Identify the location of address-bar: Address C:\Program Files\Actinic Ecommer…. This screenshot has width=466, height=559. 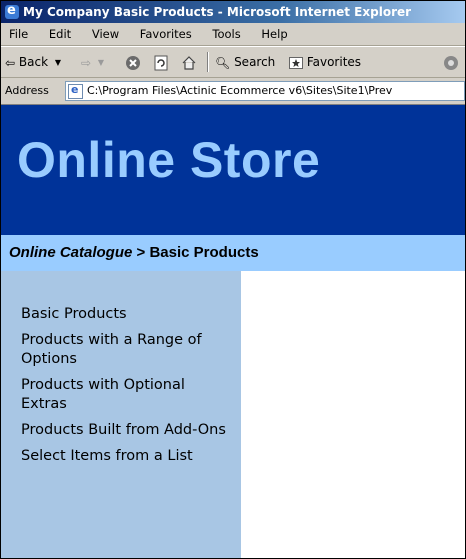
(233, 91).